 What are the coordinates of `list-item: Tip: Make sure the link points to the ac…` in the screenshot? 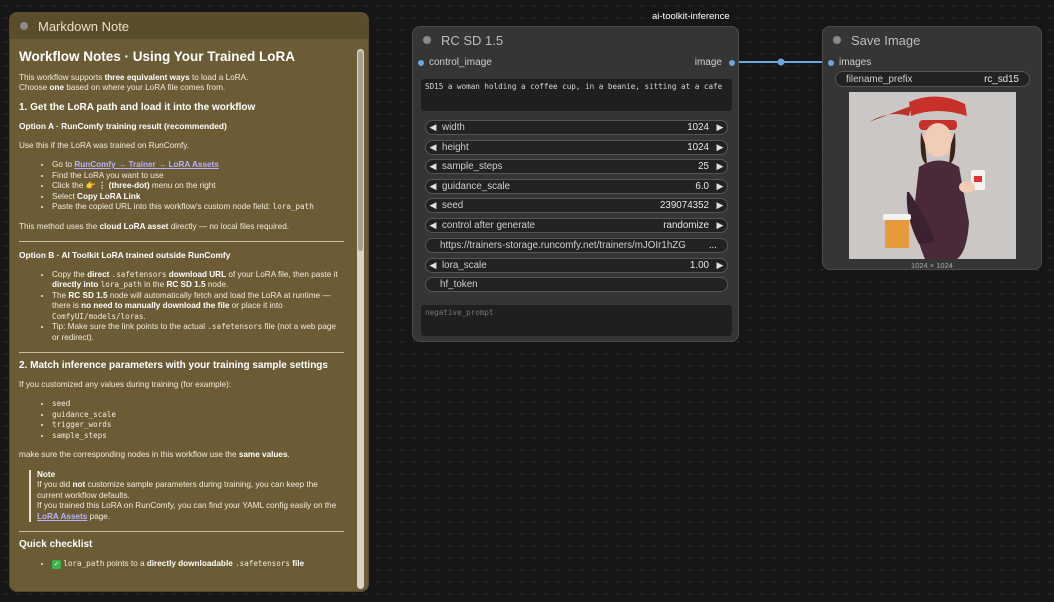 It's located at (198, 332).